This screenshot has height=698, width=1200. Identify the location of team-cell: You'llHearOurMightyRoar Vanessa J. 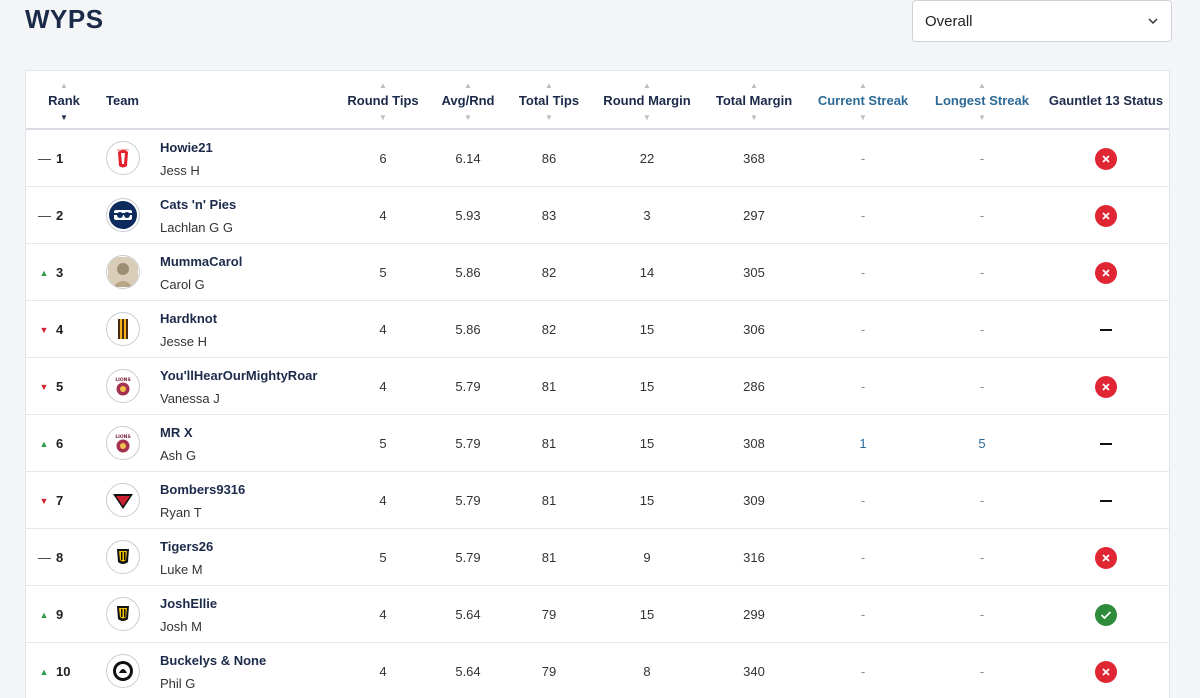
(238, 387).